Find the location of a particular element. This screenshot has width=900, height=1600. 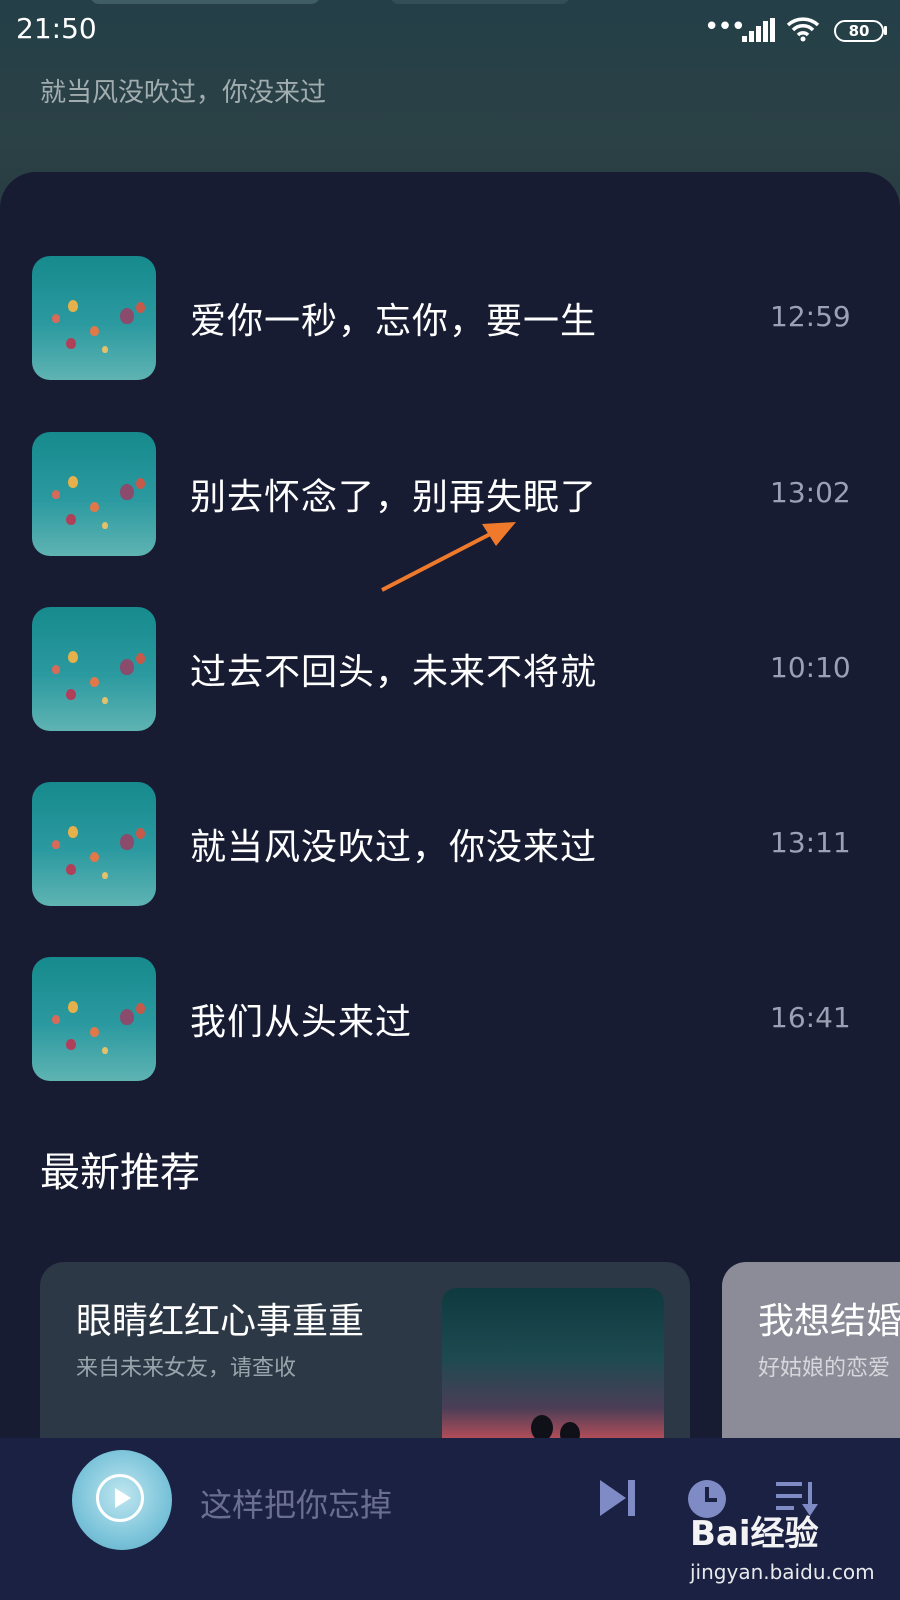

song-item: 我们从头来过 16:41 is located at coordinates (450, 1020).